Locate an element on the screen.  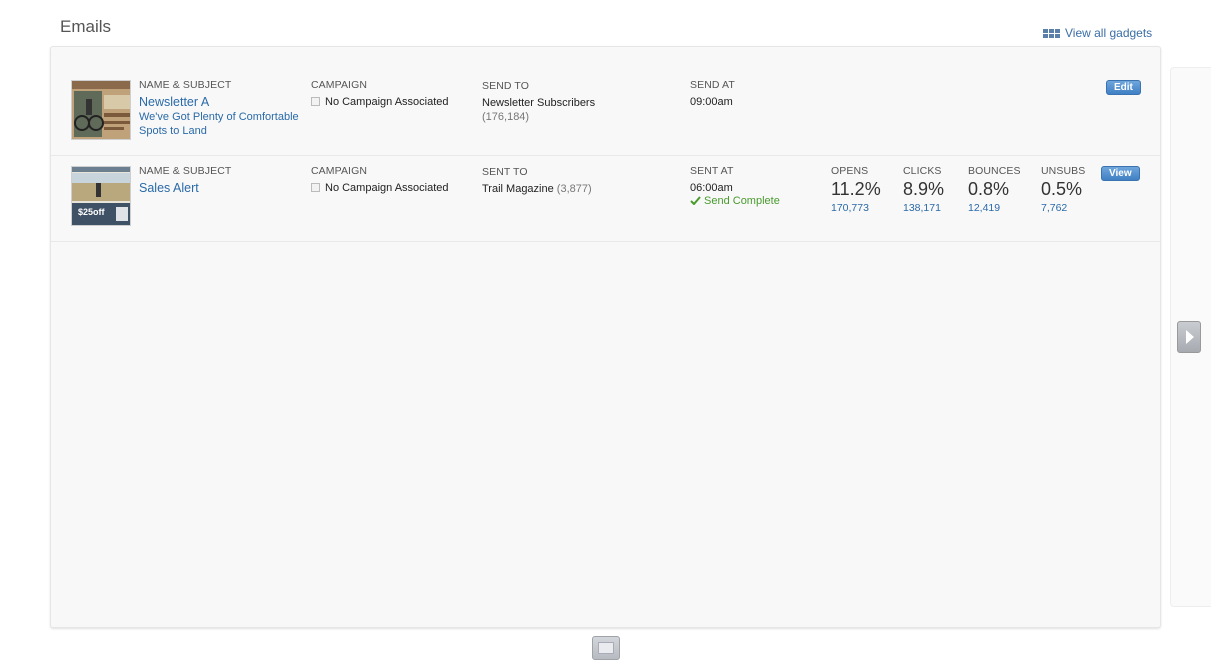
chevron-right-icon is located at coordinates (1190, 337).